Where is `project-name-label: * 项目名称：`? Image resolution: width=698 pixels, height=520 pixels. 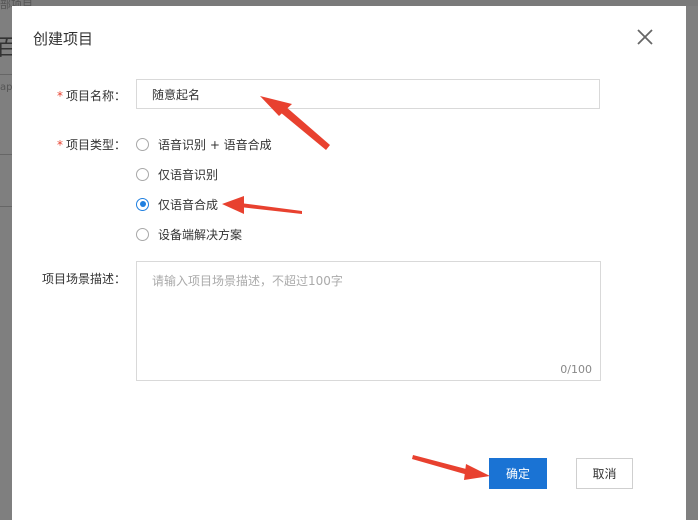
project-name-label: * 项目名称： is located at coordinates (84, 95).